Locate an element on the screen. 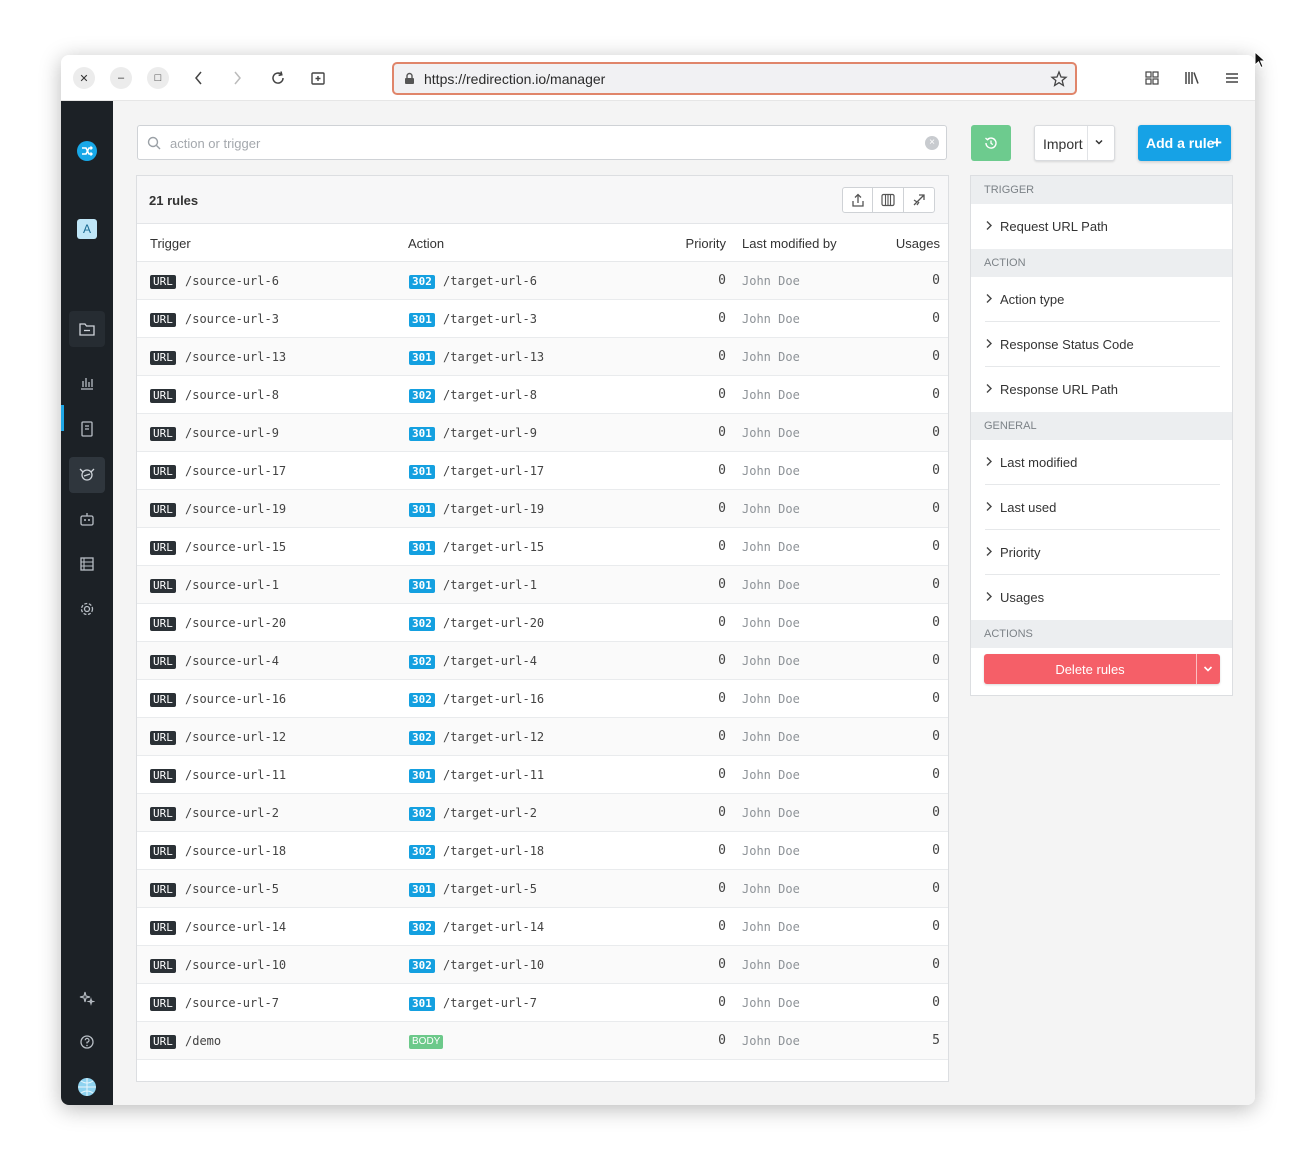 This screenshot has width=1316, height=1172. folder-icon is located at coordinates (87, 329).